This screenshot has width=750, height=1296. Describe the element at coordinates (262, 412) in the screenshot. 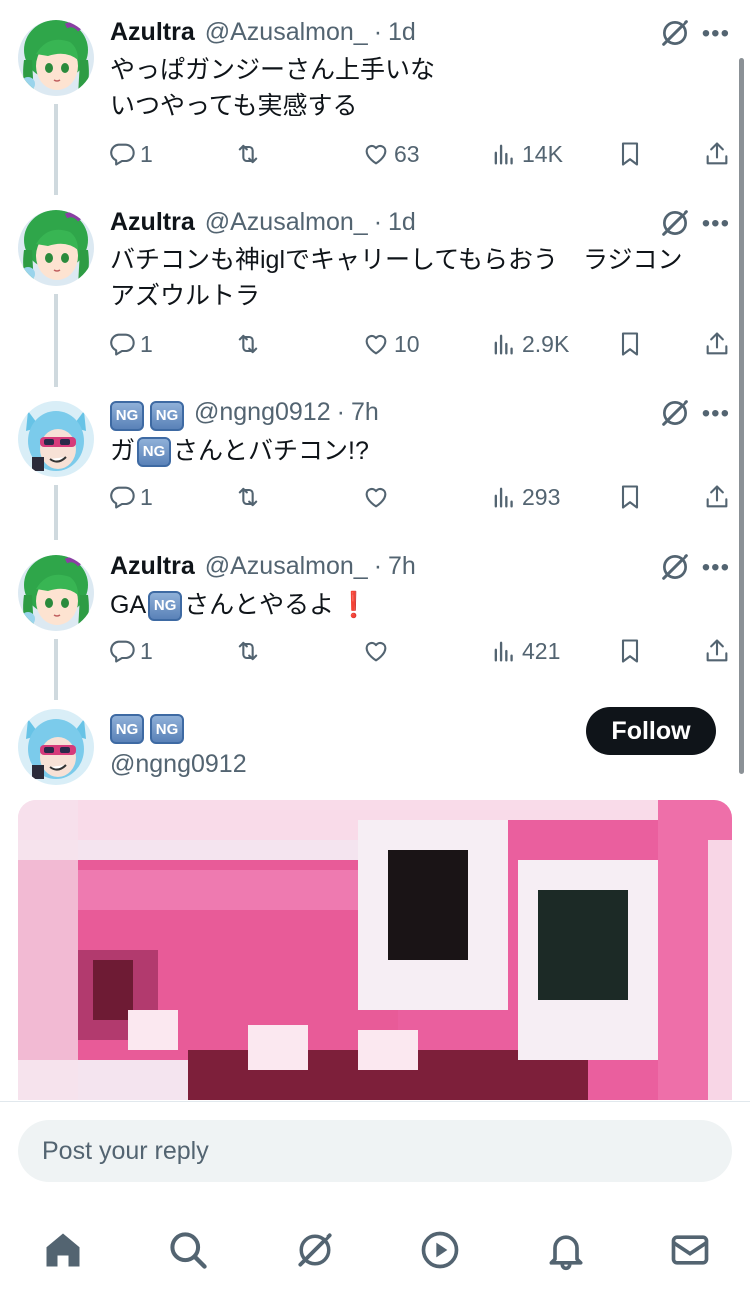

I see `user-handle: @ngng0912` at that location.